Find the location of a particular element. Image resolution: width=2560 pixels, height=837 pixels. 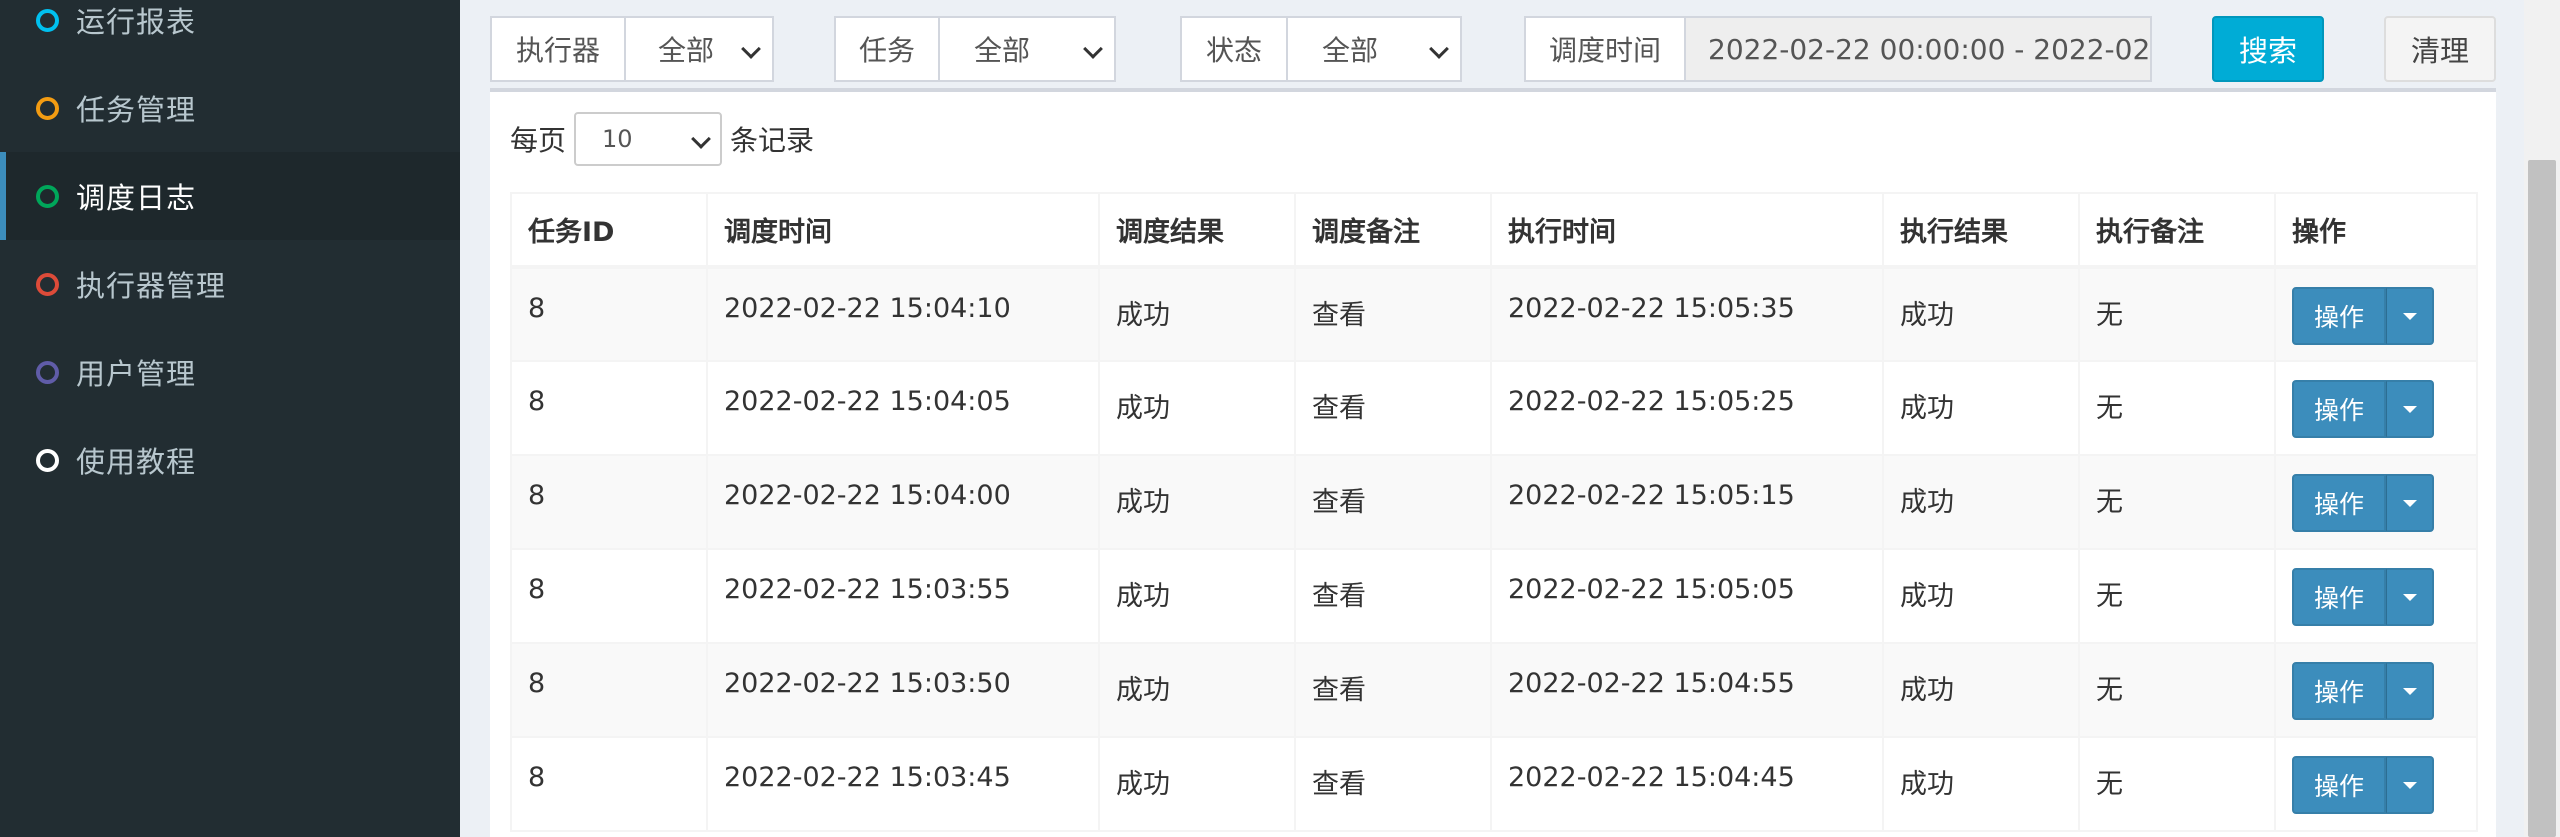

task-select-value: 全部 is located at coordinates (1002, 50).